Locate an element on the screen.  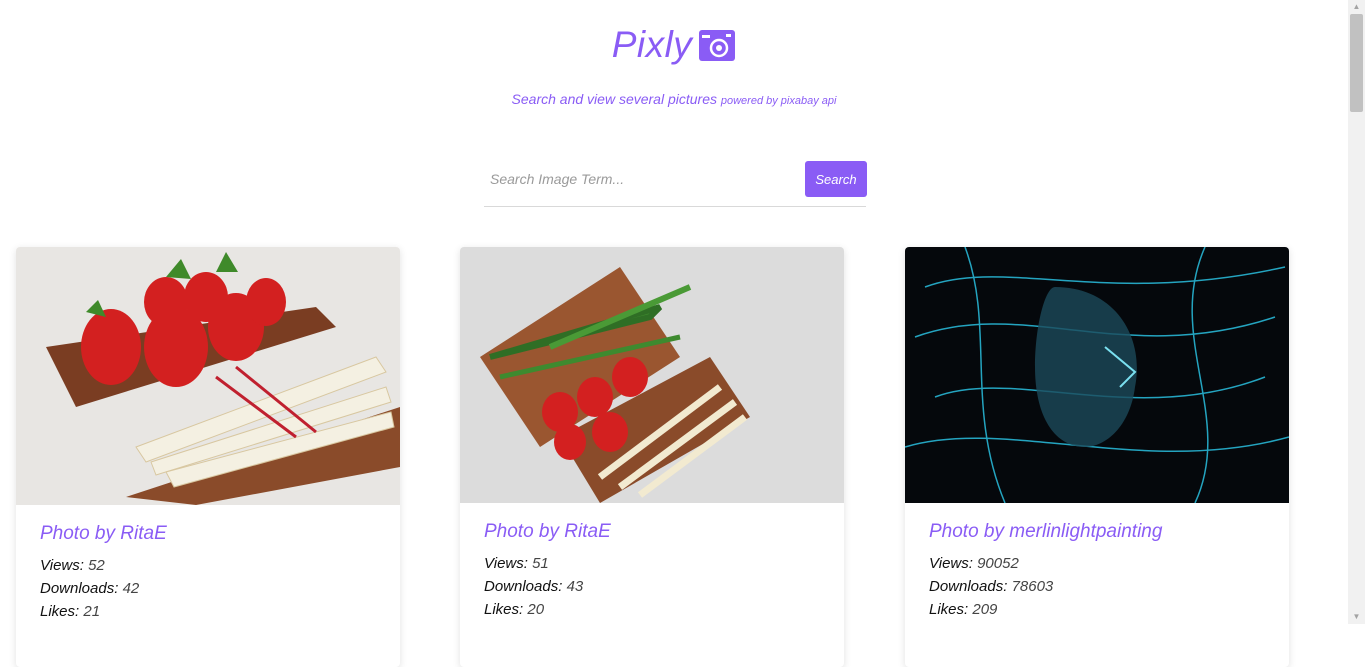
image-light-painting-portrait is located at coordinates (1097, 375).